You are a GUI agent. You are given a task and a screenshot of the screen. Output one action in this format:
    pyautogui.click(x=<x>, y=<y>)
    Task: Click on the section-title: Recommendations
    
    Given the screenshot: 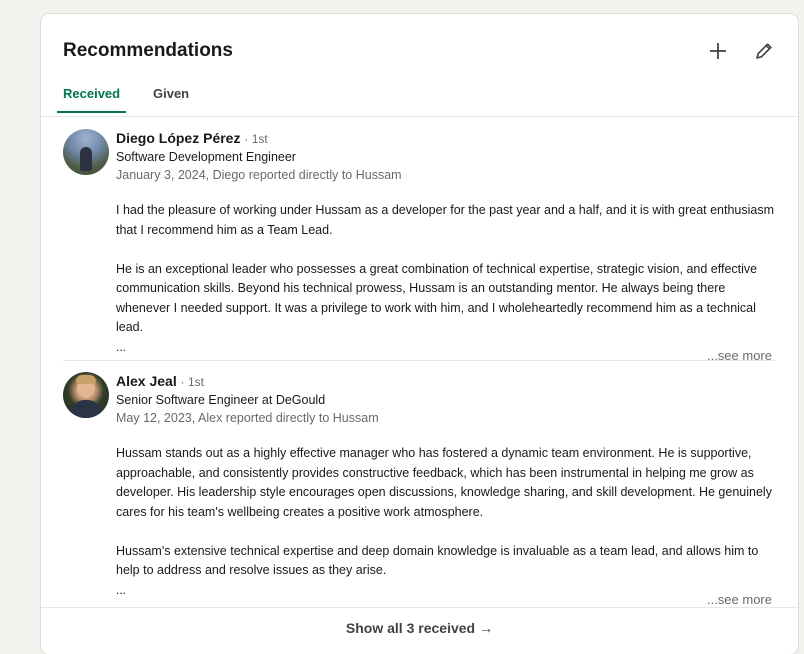 What is the action you would take?
    pyautogui.click(x=148, y=50)
    